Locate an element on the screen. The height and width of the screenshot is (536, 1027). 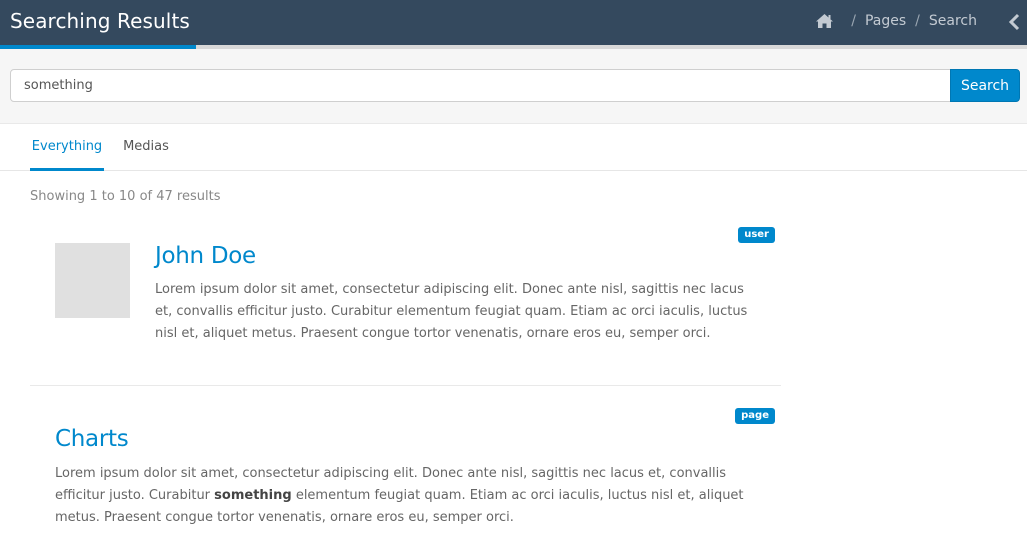
chevron-left-icon is located at coordinates (1014, 22).